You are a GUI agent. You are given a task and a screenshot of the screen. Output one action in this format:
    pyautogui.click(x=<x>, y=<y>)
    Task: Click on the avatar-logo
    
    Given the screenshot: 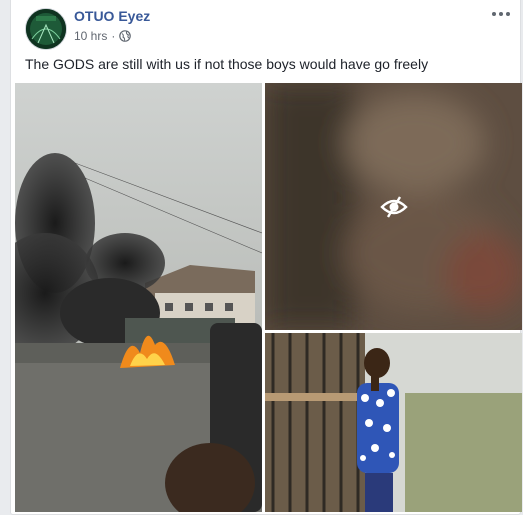 What is the action you would take?
    pyautogui.click(x=46, y=29)
    